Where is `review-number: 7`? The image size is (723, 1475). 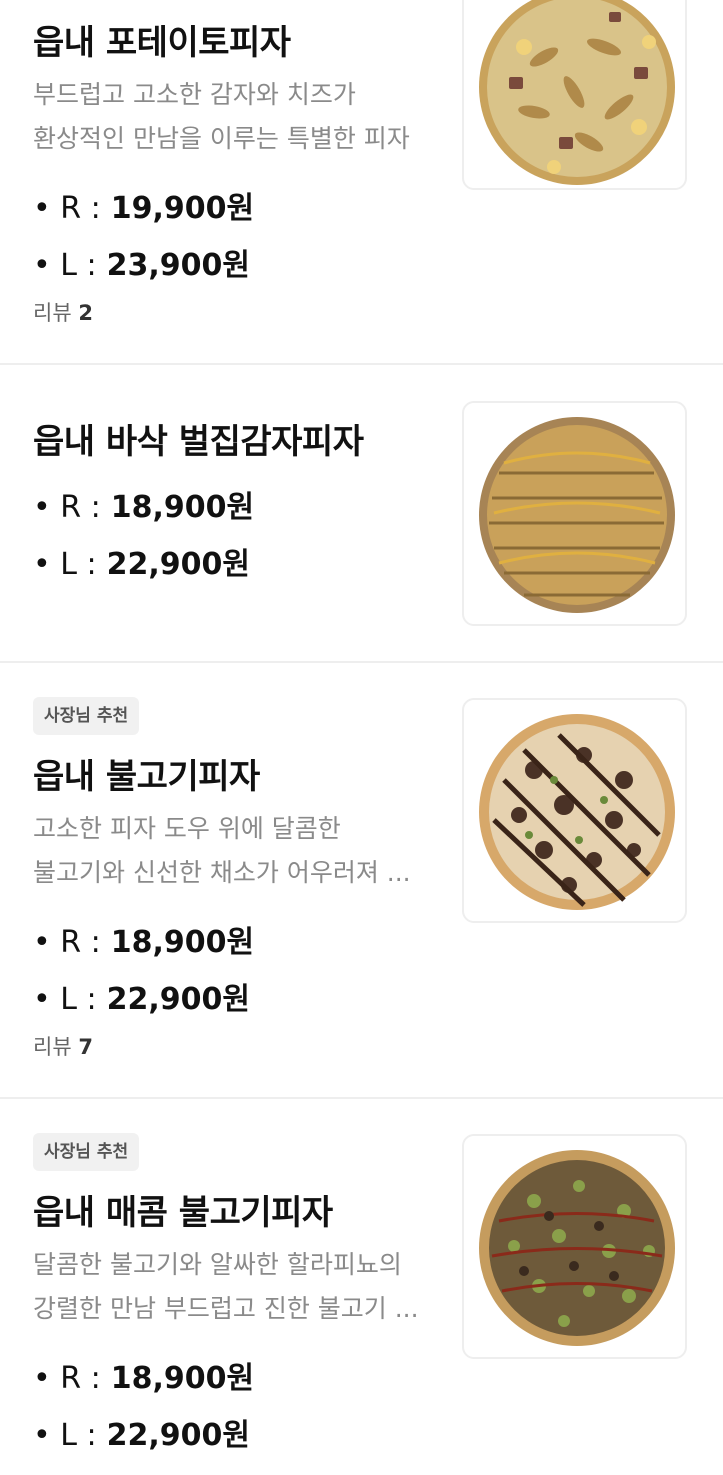
review-number: 7 is located at coordinates (85, 1047).